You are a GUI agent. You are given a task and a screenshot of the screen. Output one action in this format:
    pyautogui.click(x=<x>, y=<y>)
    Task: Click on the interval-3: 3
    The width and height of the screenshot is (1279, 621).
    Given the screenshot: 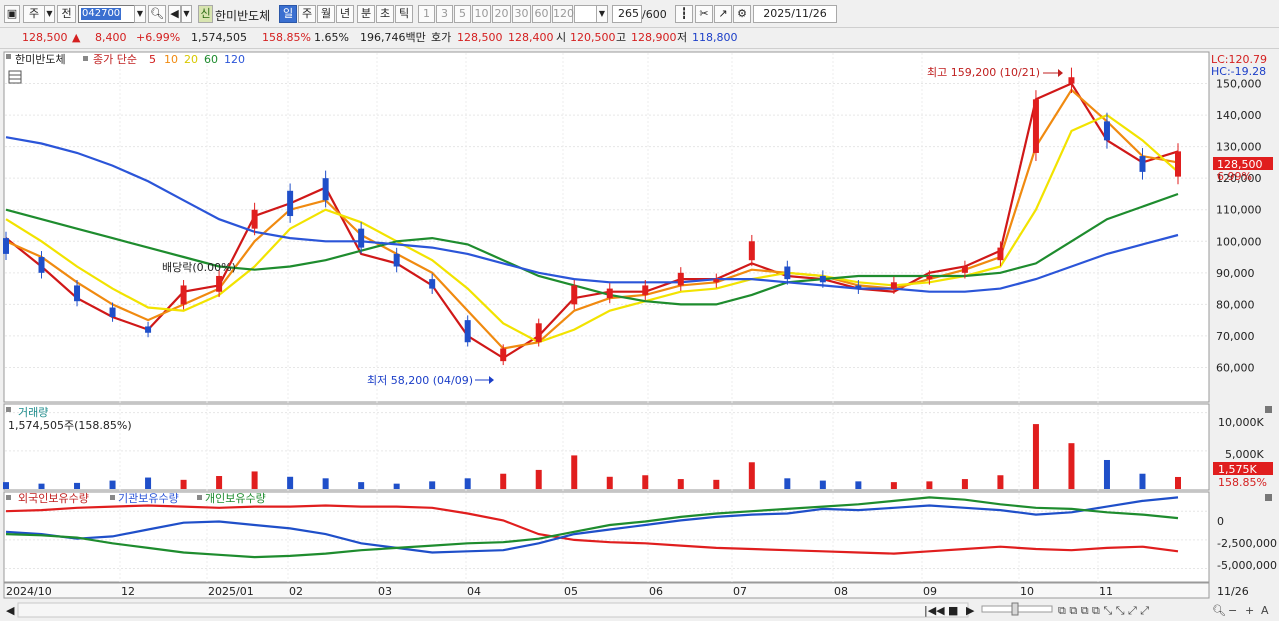 What is the action you would take?
    pyautogui.click(x=444, y=14)
    